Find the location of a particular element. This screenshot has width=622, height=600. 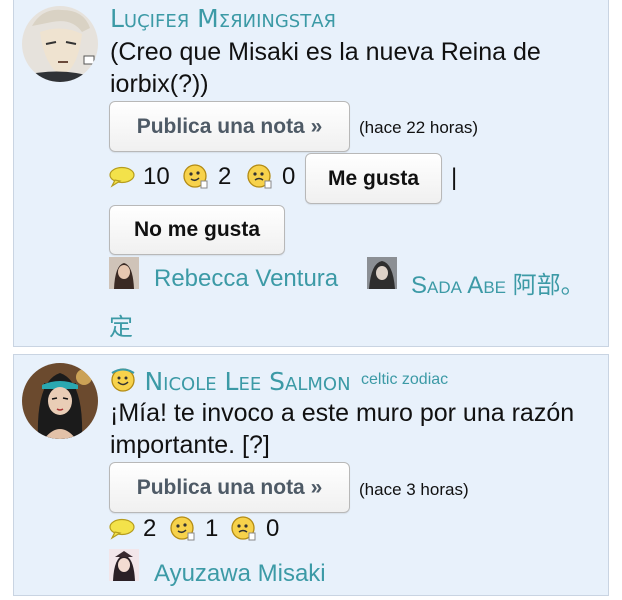

timestamp: (hace 22 horas) is located at coordinates (419, 127).